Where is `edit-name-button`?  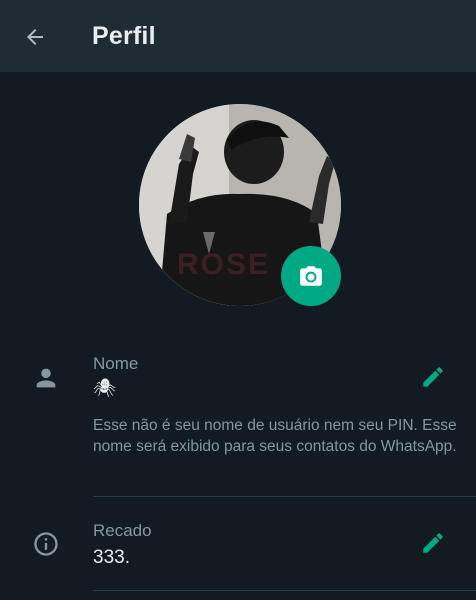
edit-name-button is located at coordinates (433, 377).